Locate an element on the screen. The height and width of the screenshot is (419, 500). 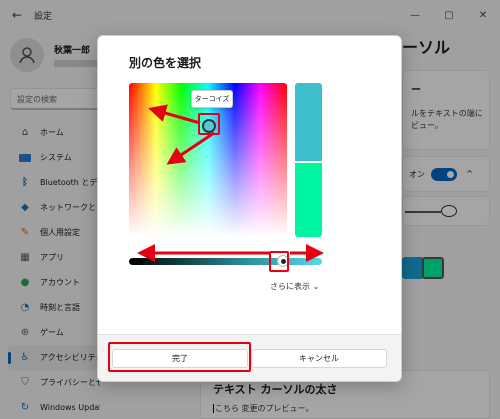
more-options-label: さらに表示 is located at coordinates (290, 286).